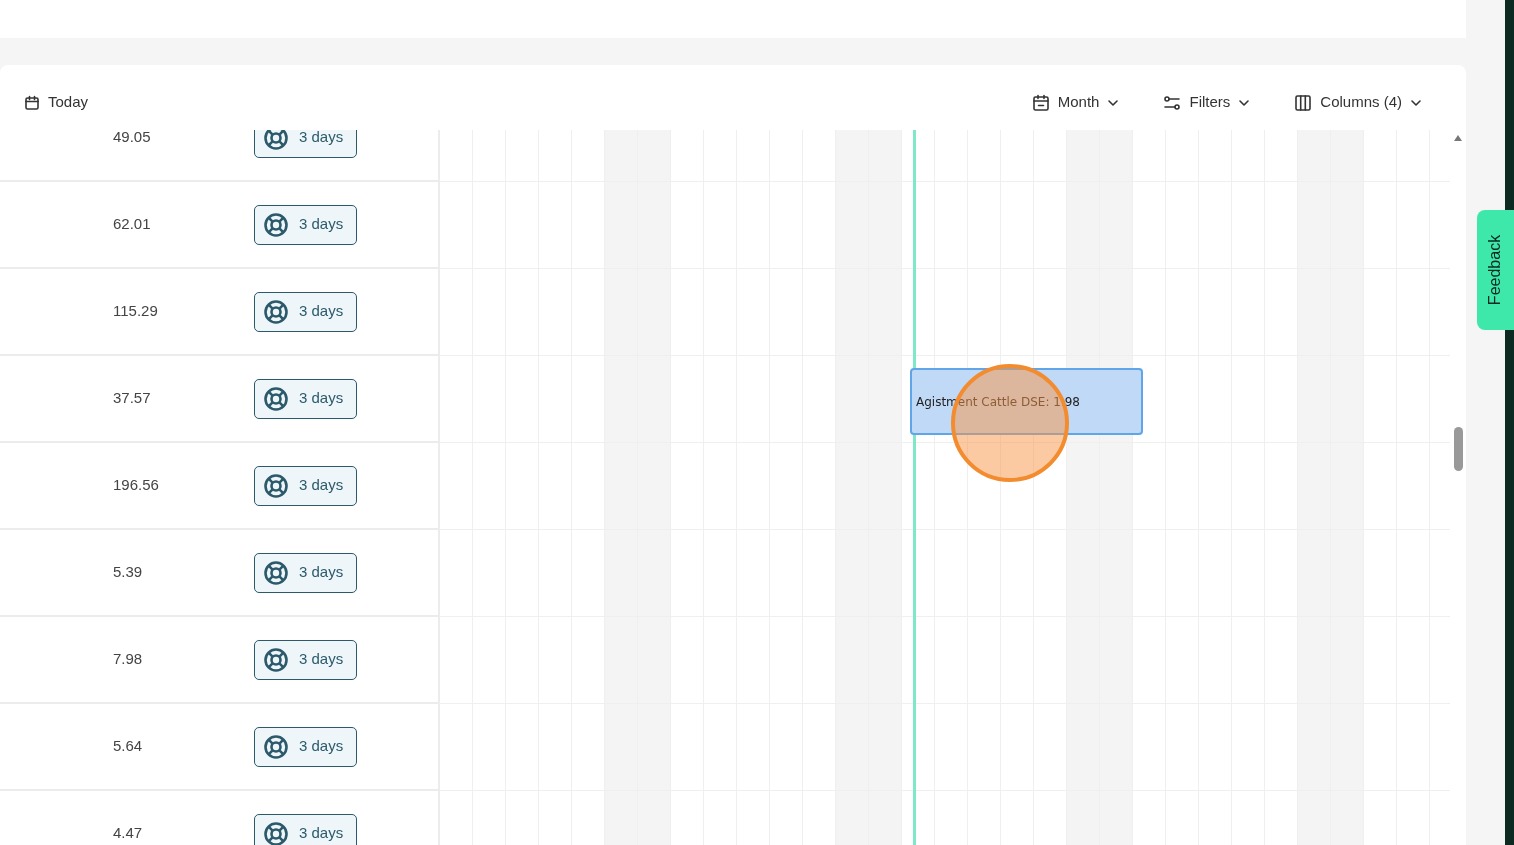  What do you see at coordinates (1495, 270) in the screenshot?
I see `feedback-tab: Feedback` at bounding box center [1495, 270].